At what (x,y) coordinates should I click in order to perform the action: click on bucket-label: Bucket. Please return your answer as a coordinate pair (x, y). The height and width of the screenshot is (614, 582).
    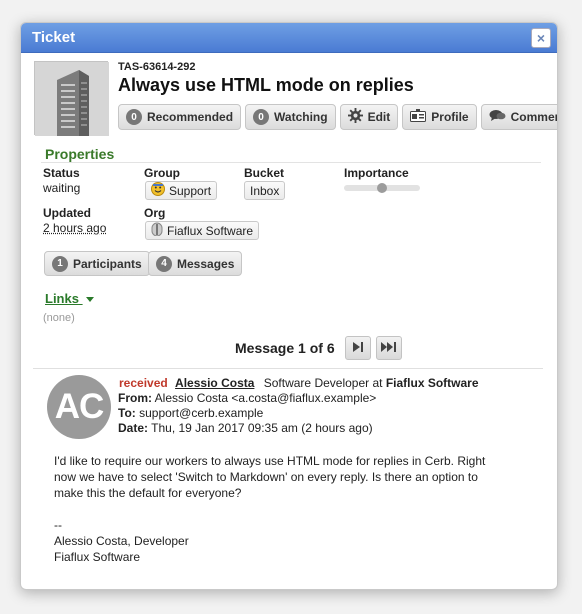
    Looking at the image, I should click on (264, 173).